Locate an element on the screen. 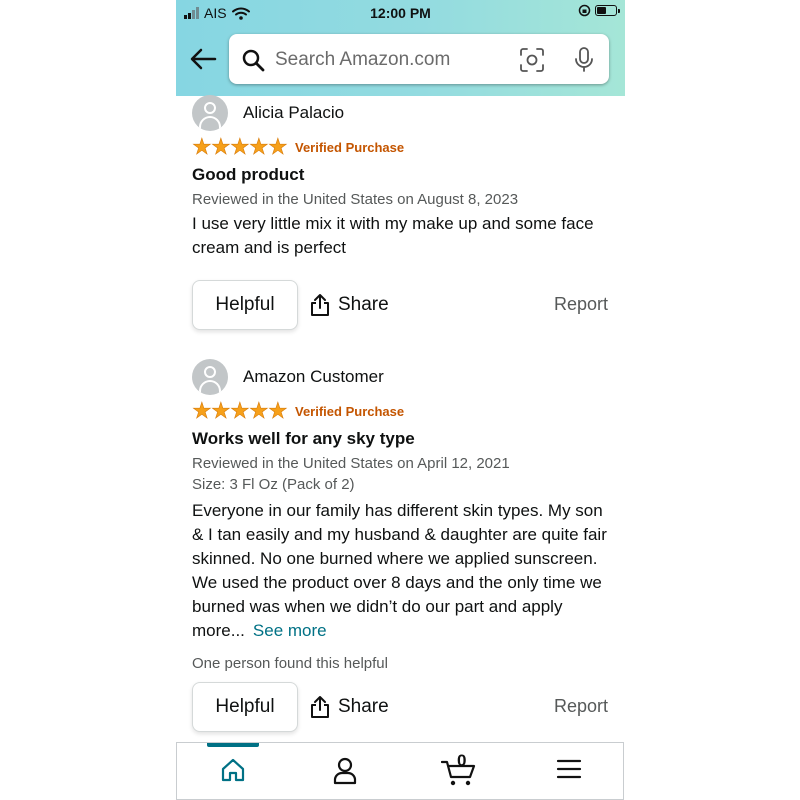  search-input is located at coordinates (390, 60).